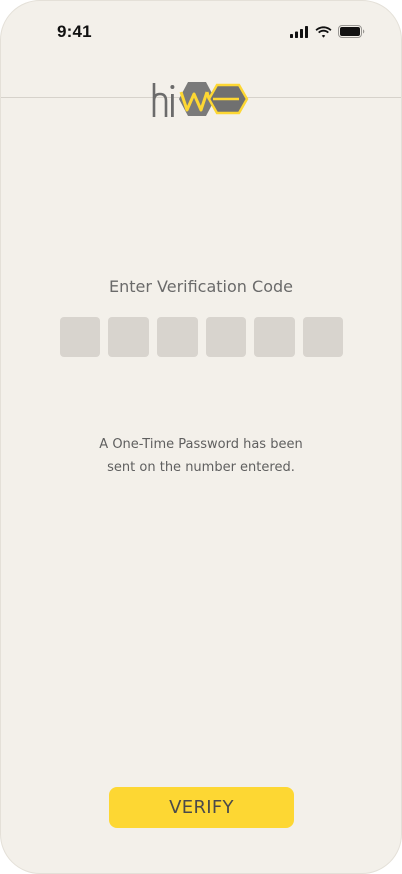 The height and width of the screenshot is (874, 402). What do you see at coordinates (323, 31) in the screenshot?
I see `wifi-icon` at bounding box center [323, 31].